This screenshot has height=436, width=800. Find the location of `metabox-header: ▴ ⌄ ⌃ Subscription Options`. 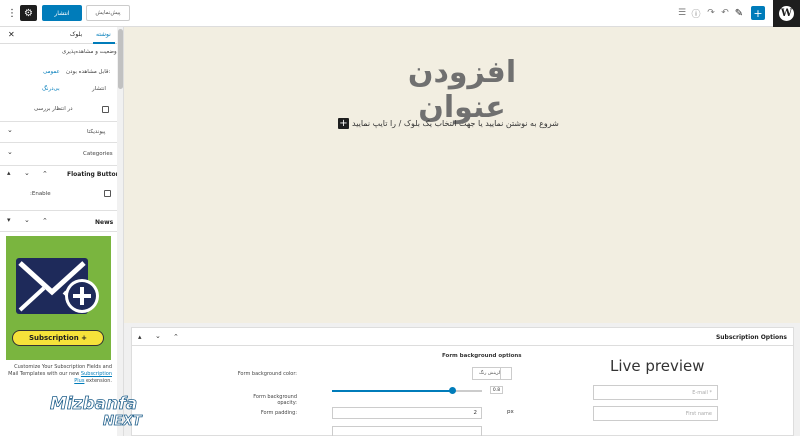

metabox-header: ▴ ⌄ ⌃ Subscription Options is located at coordinates (462, 337).